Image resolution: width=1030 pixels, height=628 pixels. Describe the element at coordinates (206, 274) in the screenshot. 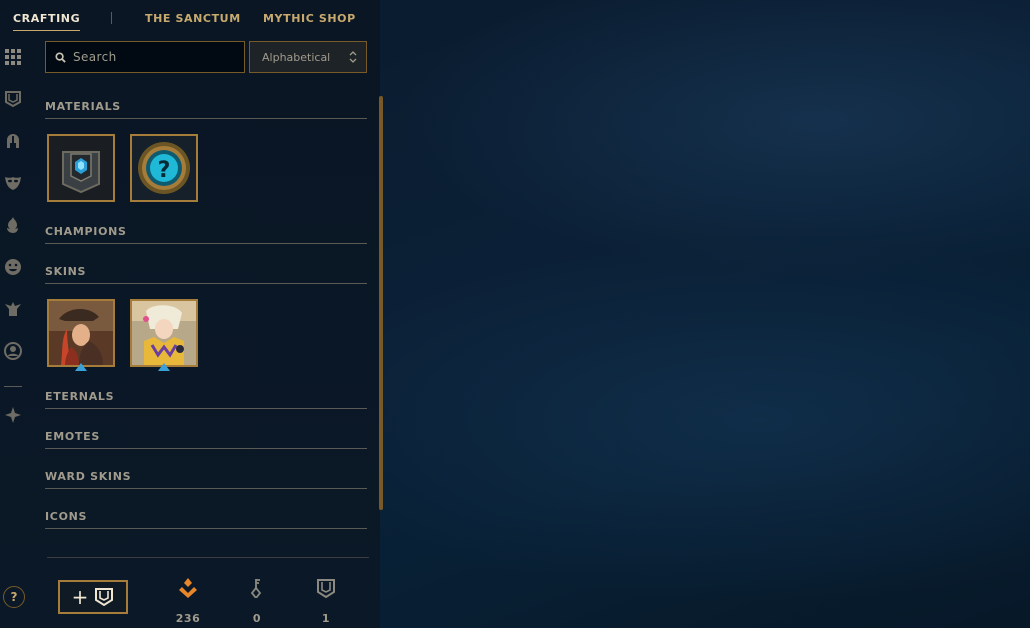

I see `section-skins: SKINS` at that location.